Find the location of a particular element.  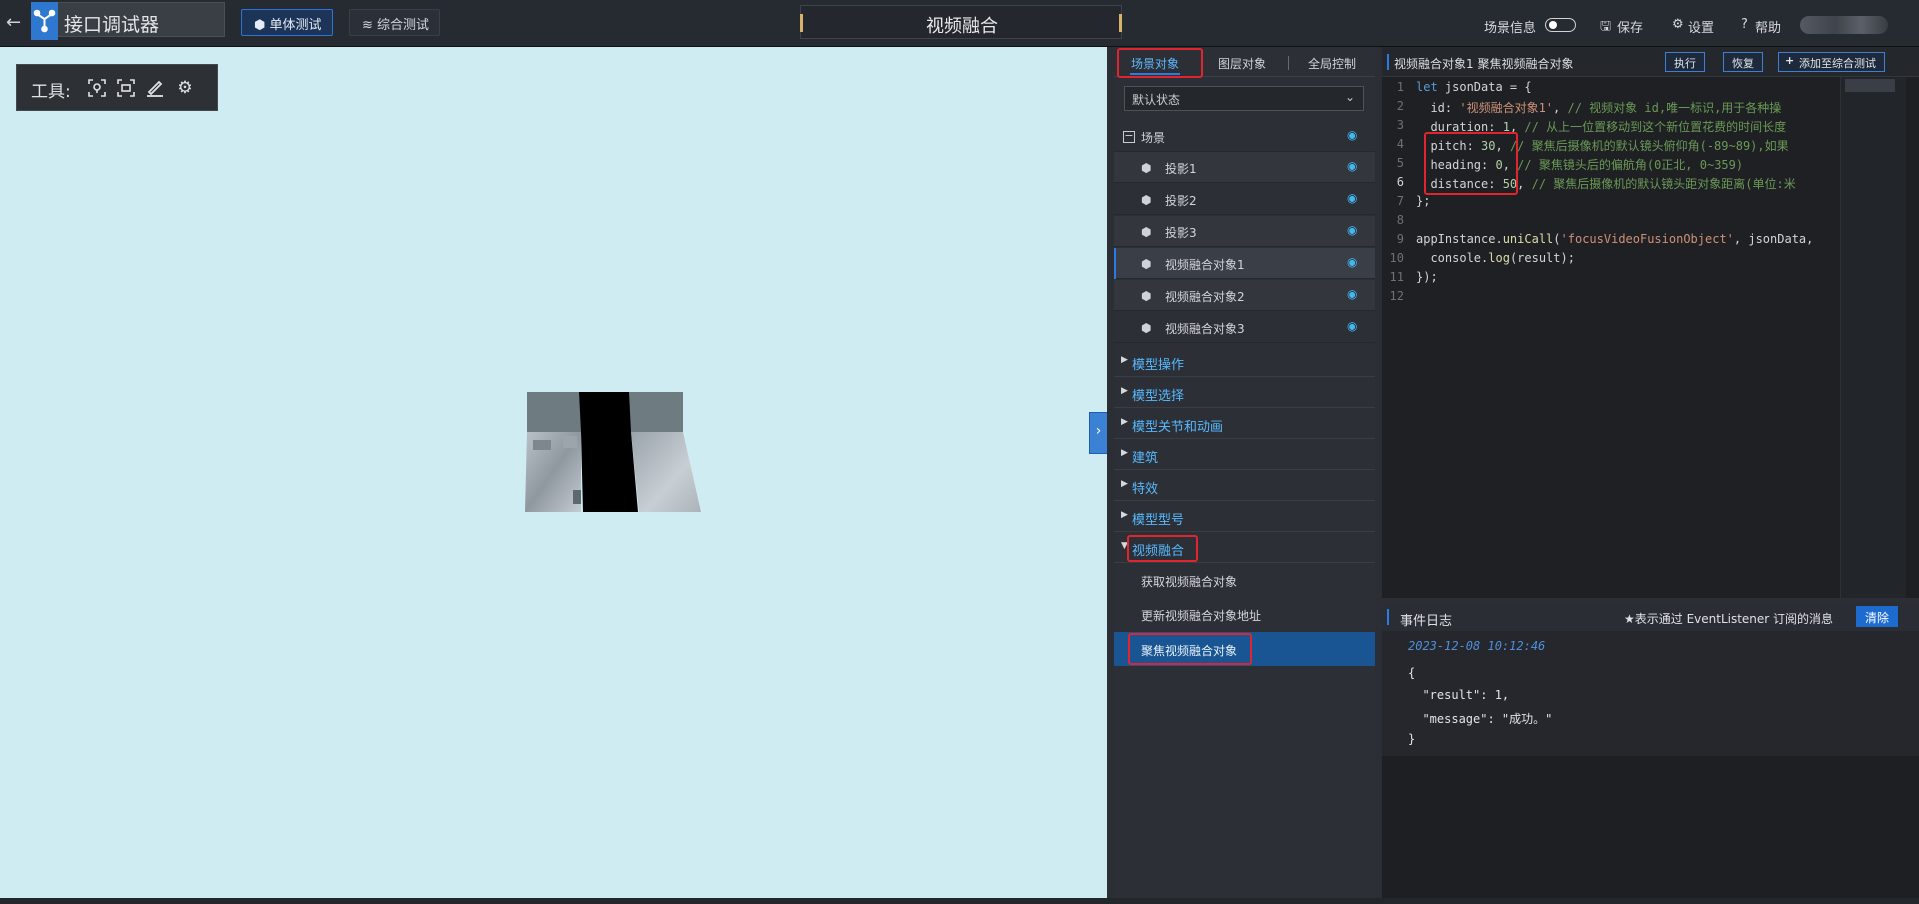

log-line: "result": 1, is located at coordinates (1459, 695).